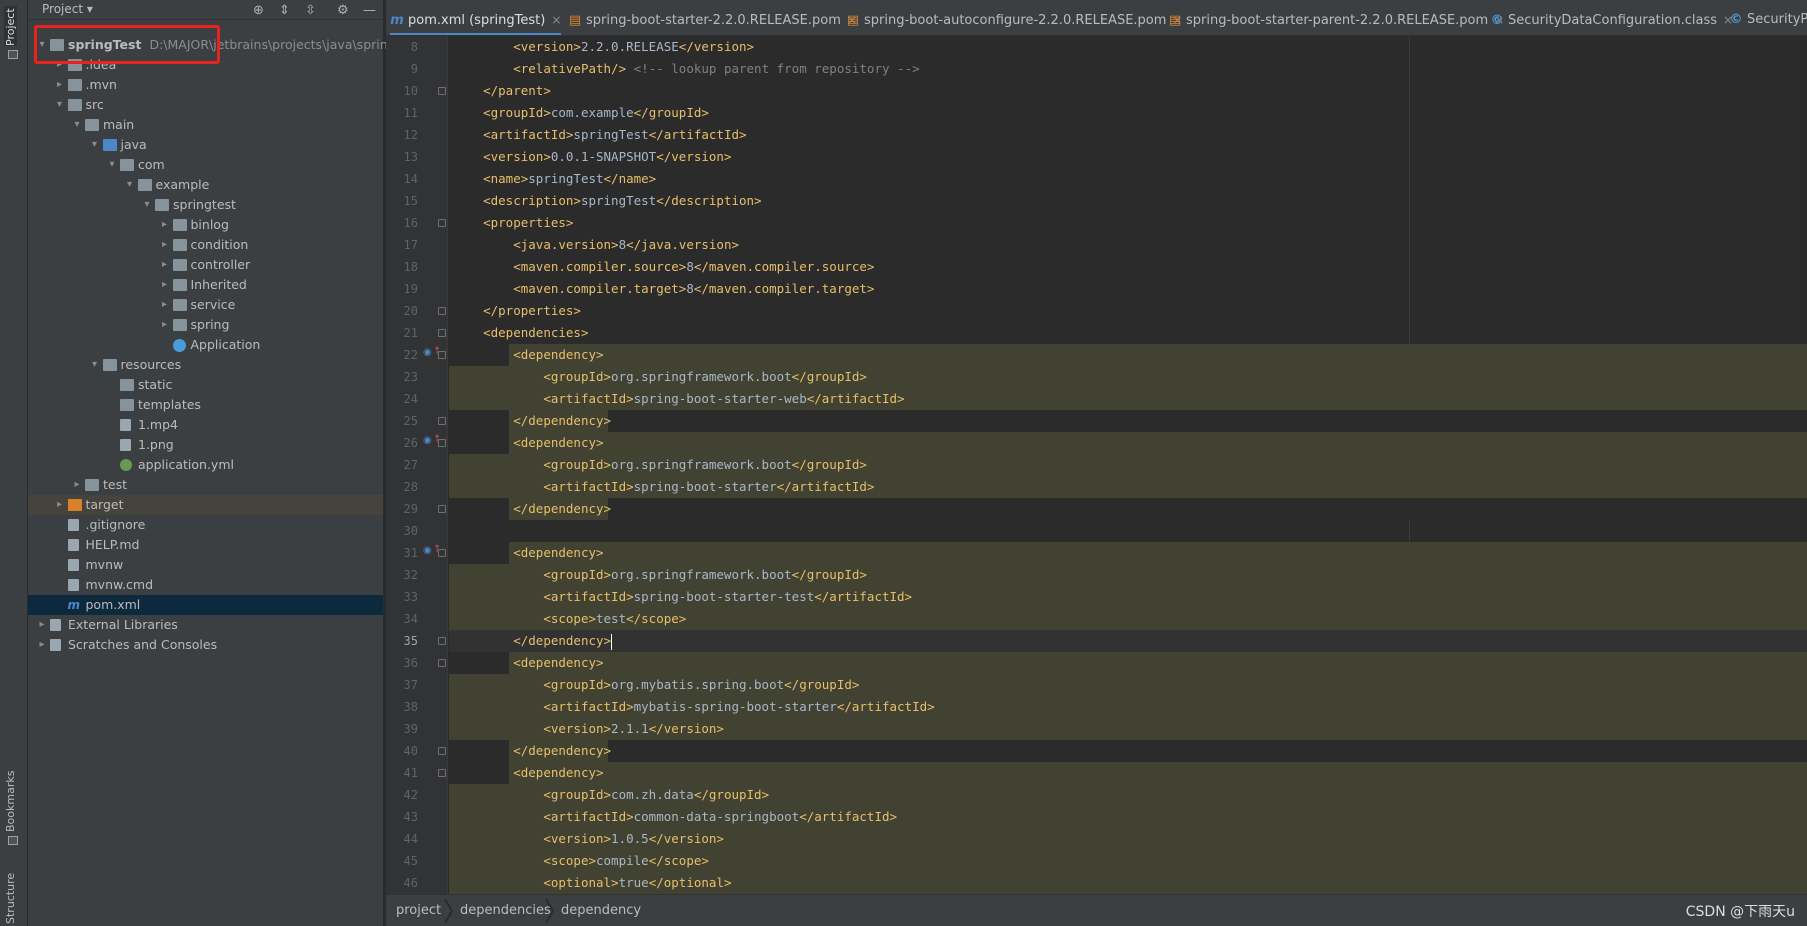 The width and height of the screenshot is (1807, 926). What do you see at coordinates (205, 225) in the screenshot?
I see `tree-item: ▸ binlog` at bounding box center [205, 225].